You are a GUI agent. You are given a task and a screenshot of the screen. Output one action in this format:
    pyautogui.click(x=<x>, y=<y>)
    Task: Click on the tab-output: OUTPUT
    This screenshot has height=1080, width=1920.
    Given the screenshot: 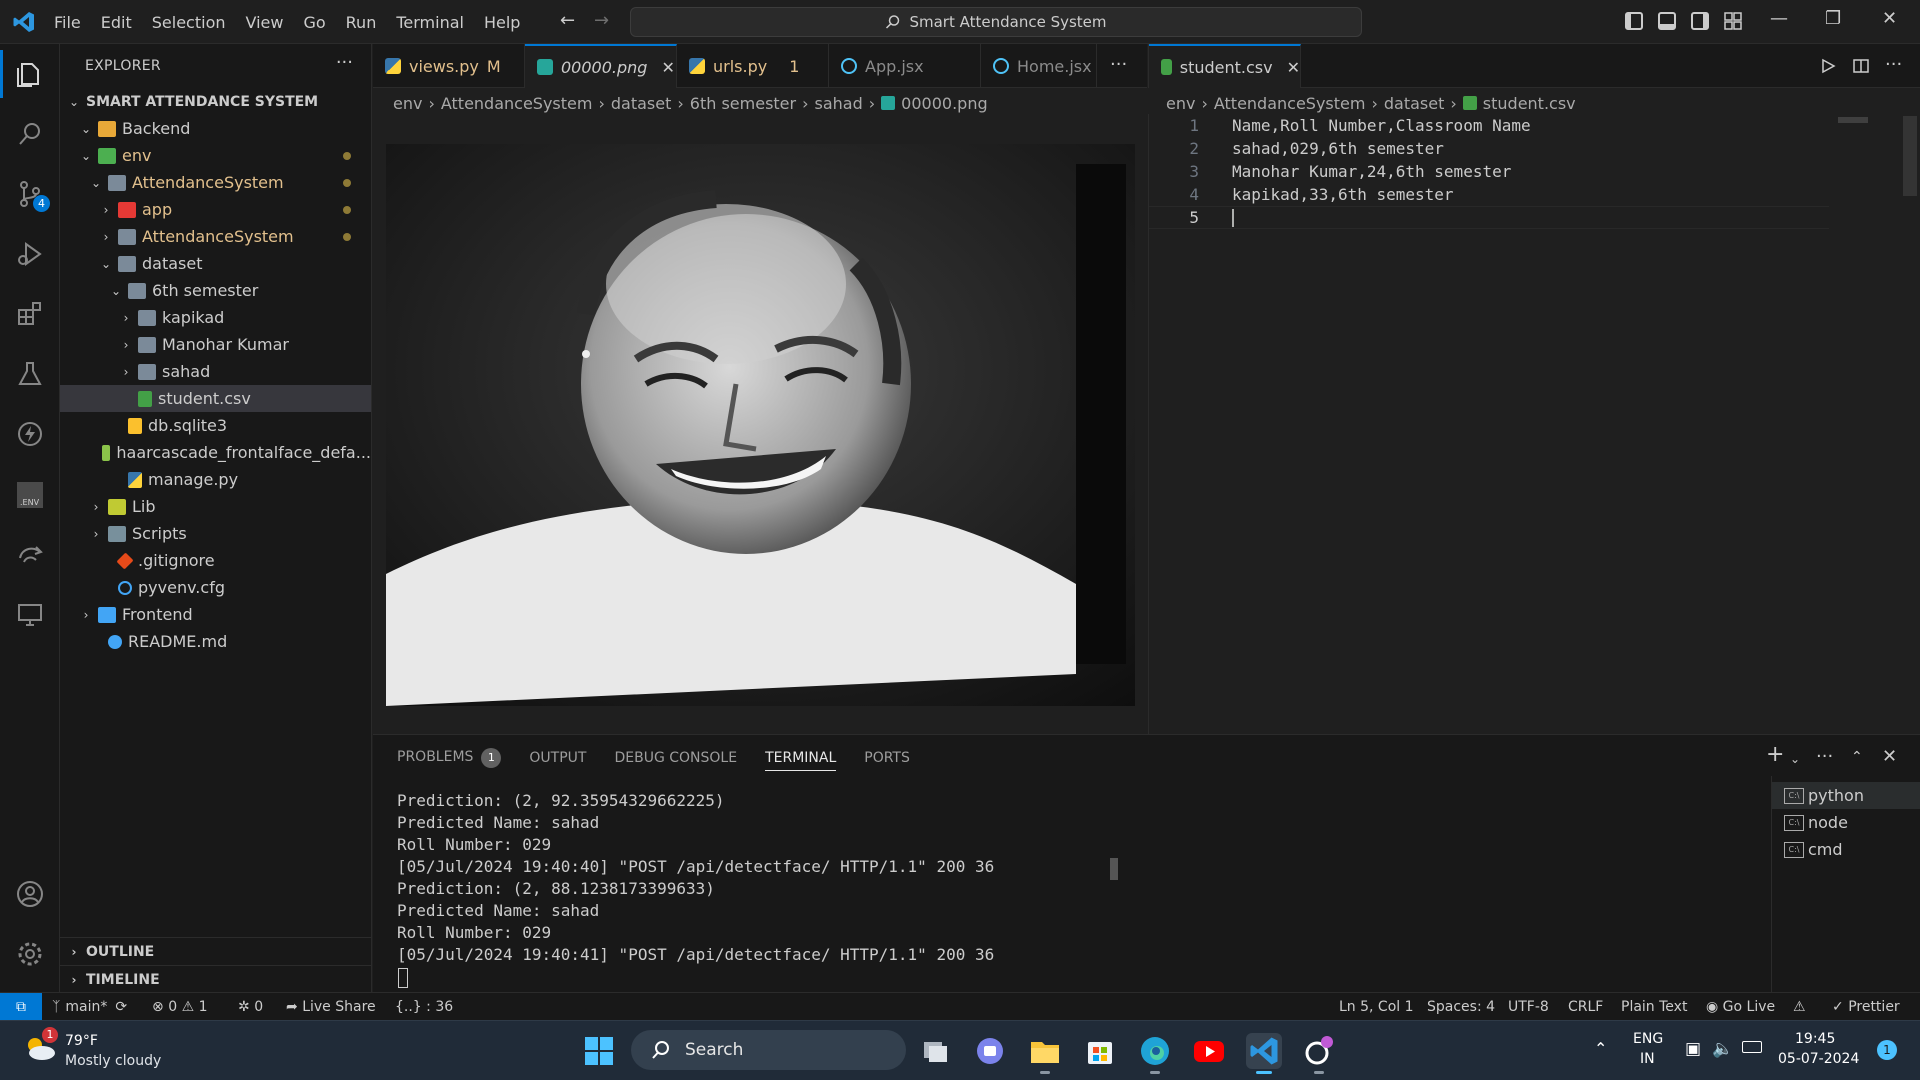 What is the action you would take?
    pyautogui.click(x=557, y=760)
    